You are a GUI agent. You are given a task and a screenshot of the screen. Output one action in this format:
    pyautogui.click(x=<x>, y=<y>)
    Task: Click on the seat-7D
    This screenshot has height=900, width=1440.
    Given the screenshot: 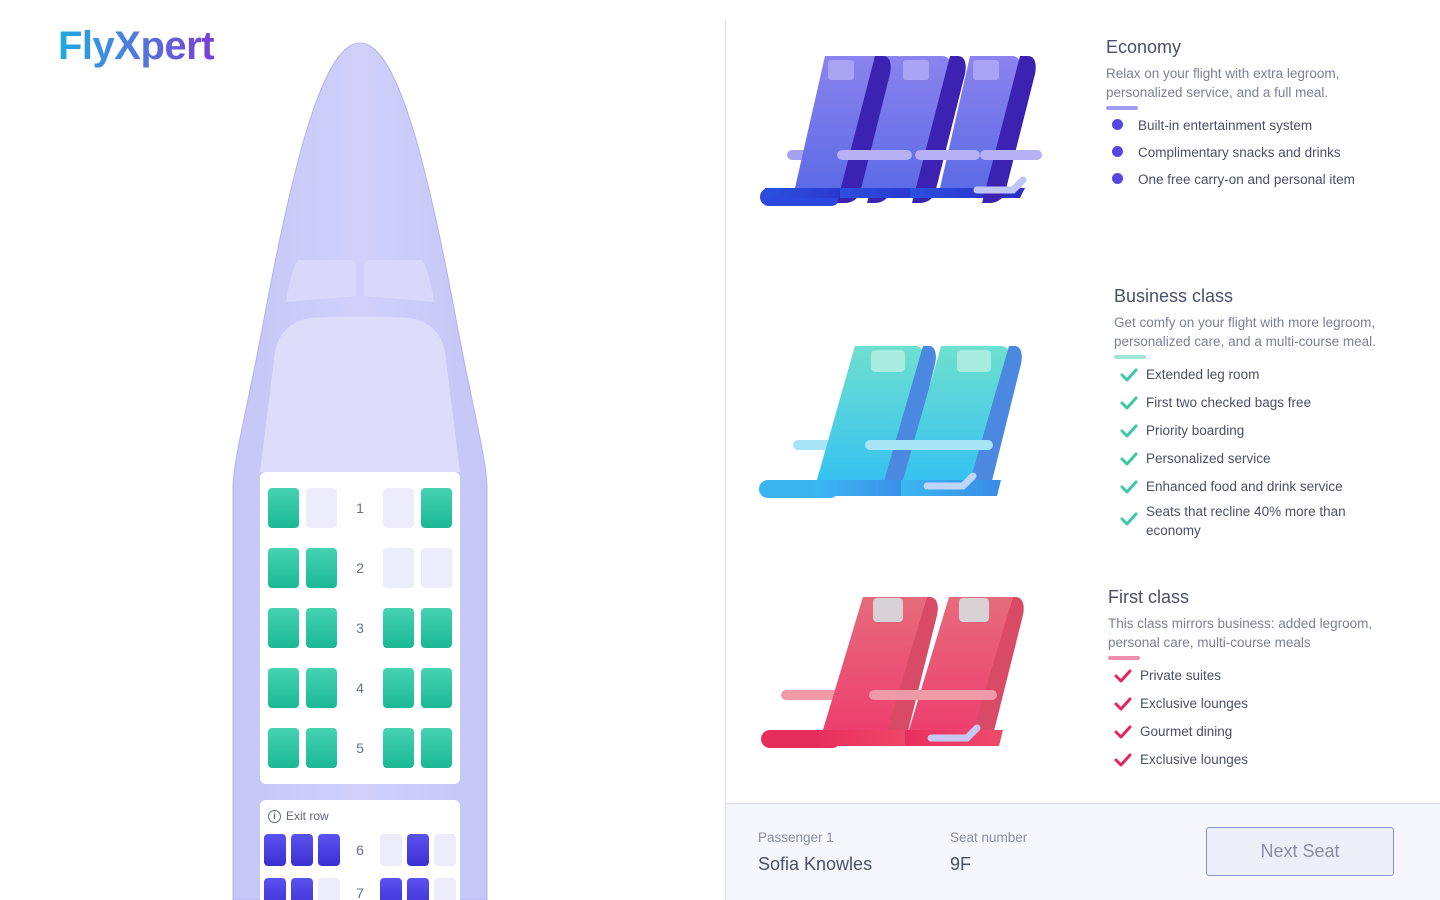 What is the action you would take?
    pyautogui.click(x=391, y=889)
    